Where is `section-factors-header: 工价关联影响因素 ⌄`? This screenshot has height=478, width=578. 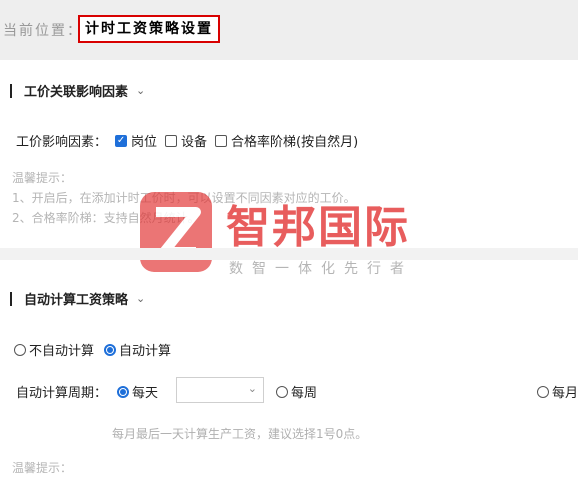
section-factors-header: 工价关联影响因素 ⌄ is located at coordinates (77, 90).